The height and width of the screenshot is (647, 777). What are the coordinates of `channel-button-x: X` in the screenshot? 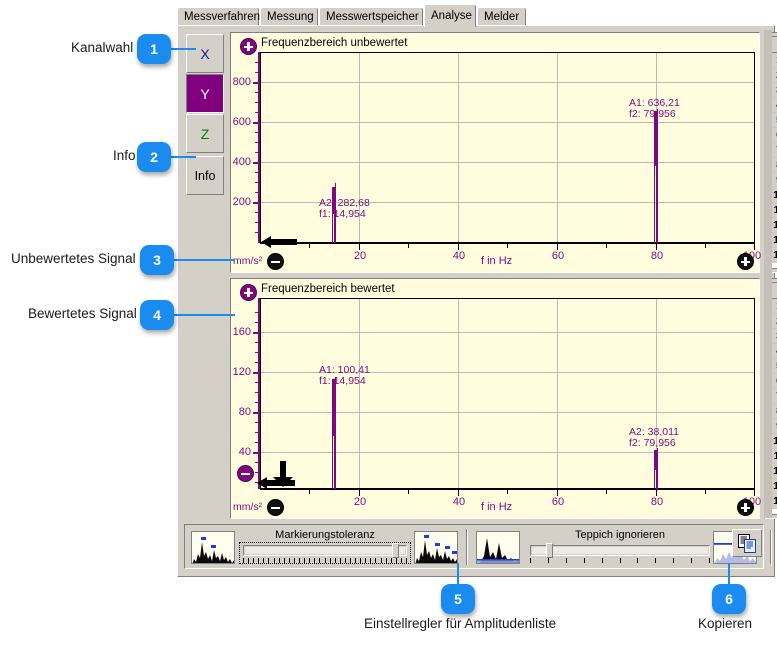 It's located at (205, 53).